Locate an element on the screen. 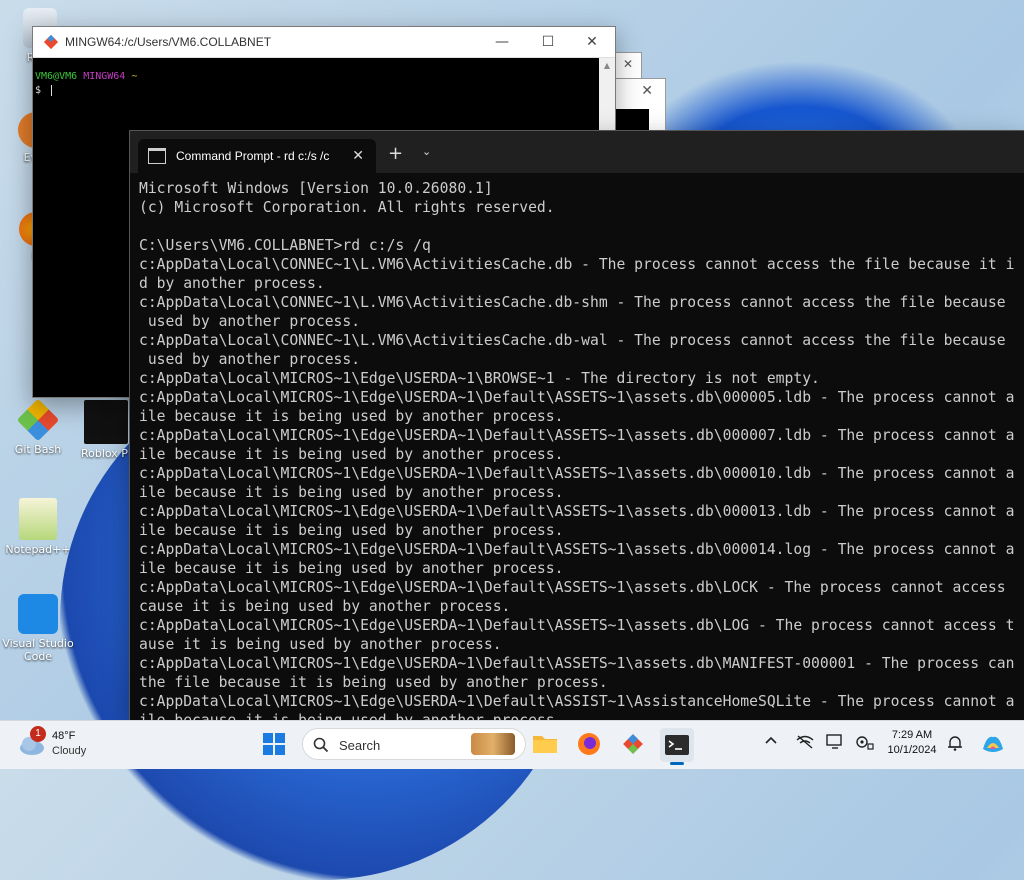 The width and height of the screenshot is (1024, 880). search-highlight-icon is located at coordinates (493, 744).